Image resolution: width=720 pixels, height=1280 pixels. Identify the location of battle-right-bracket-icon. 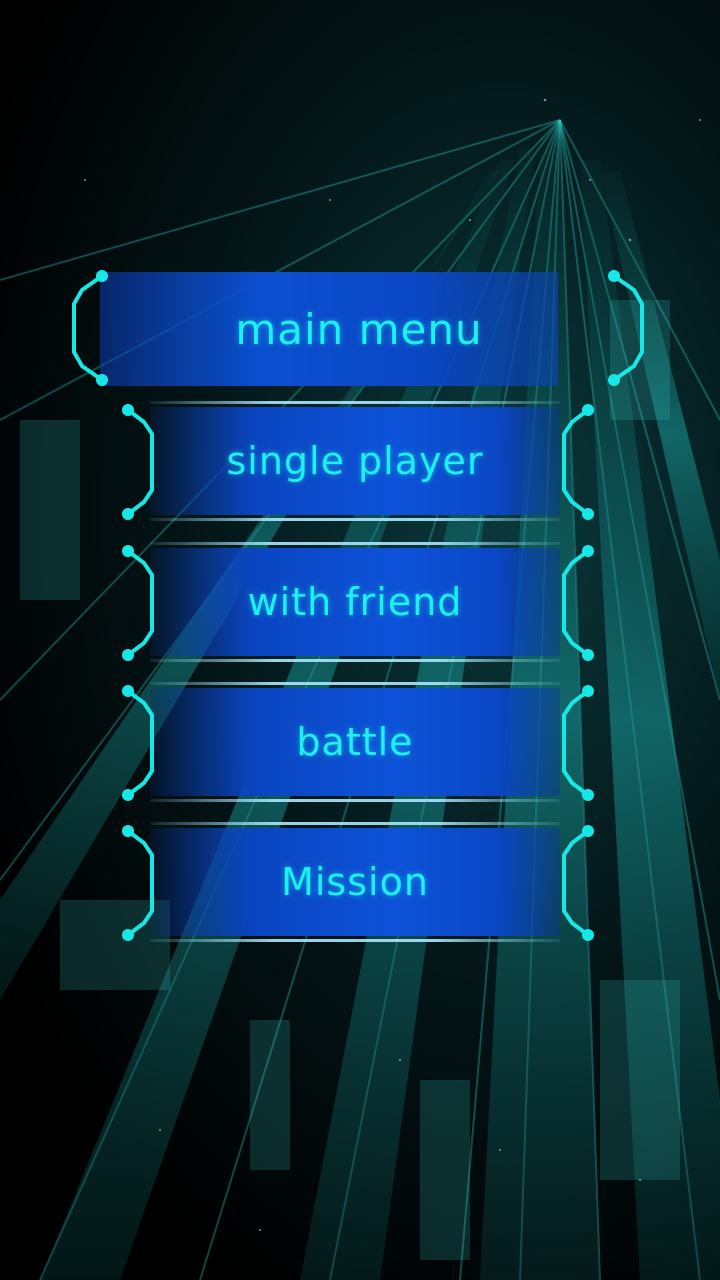
(578, 743).